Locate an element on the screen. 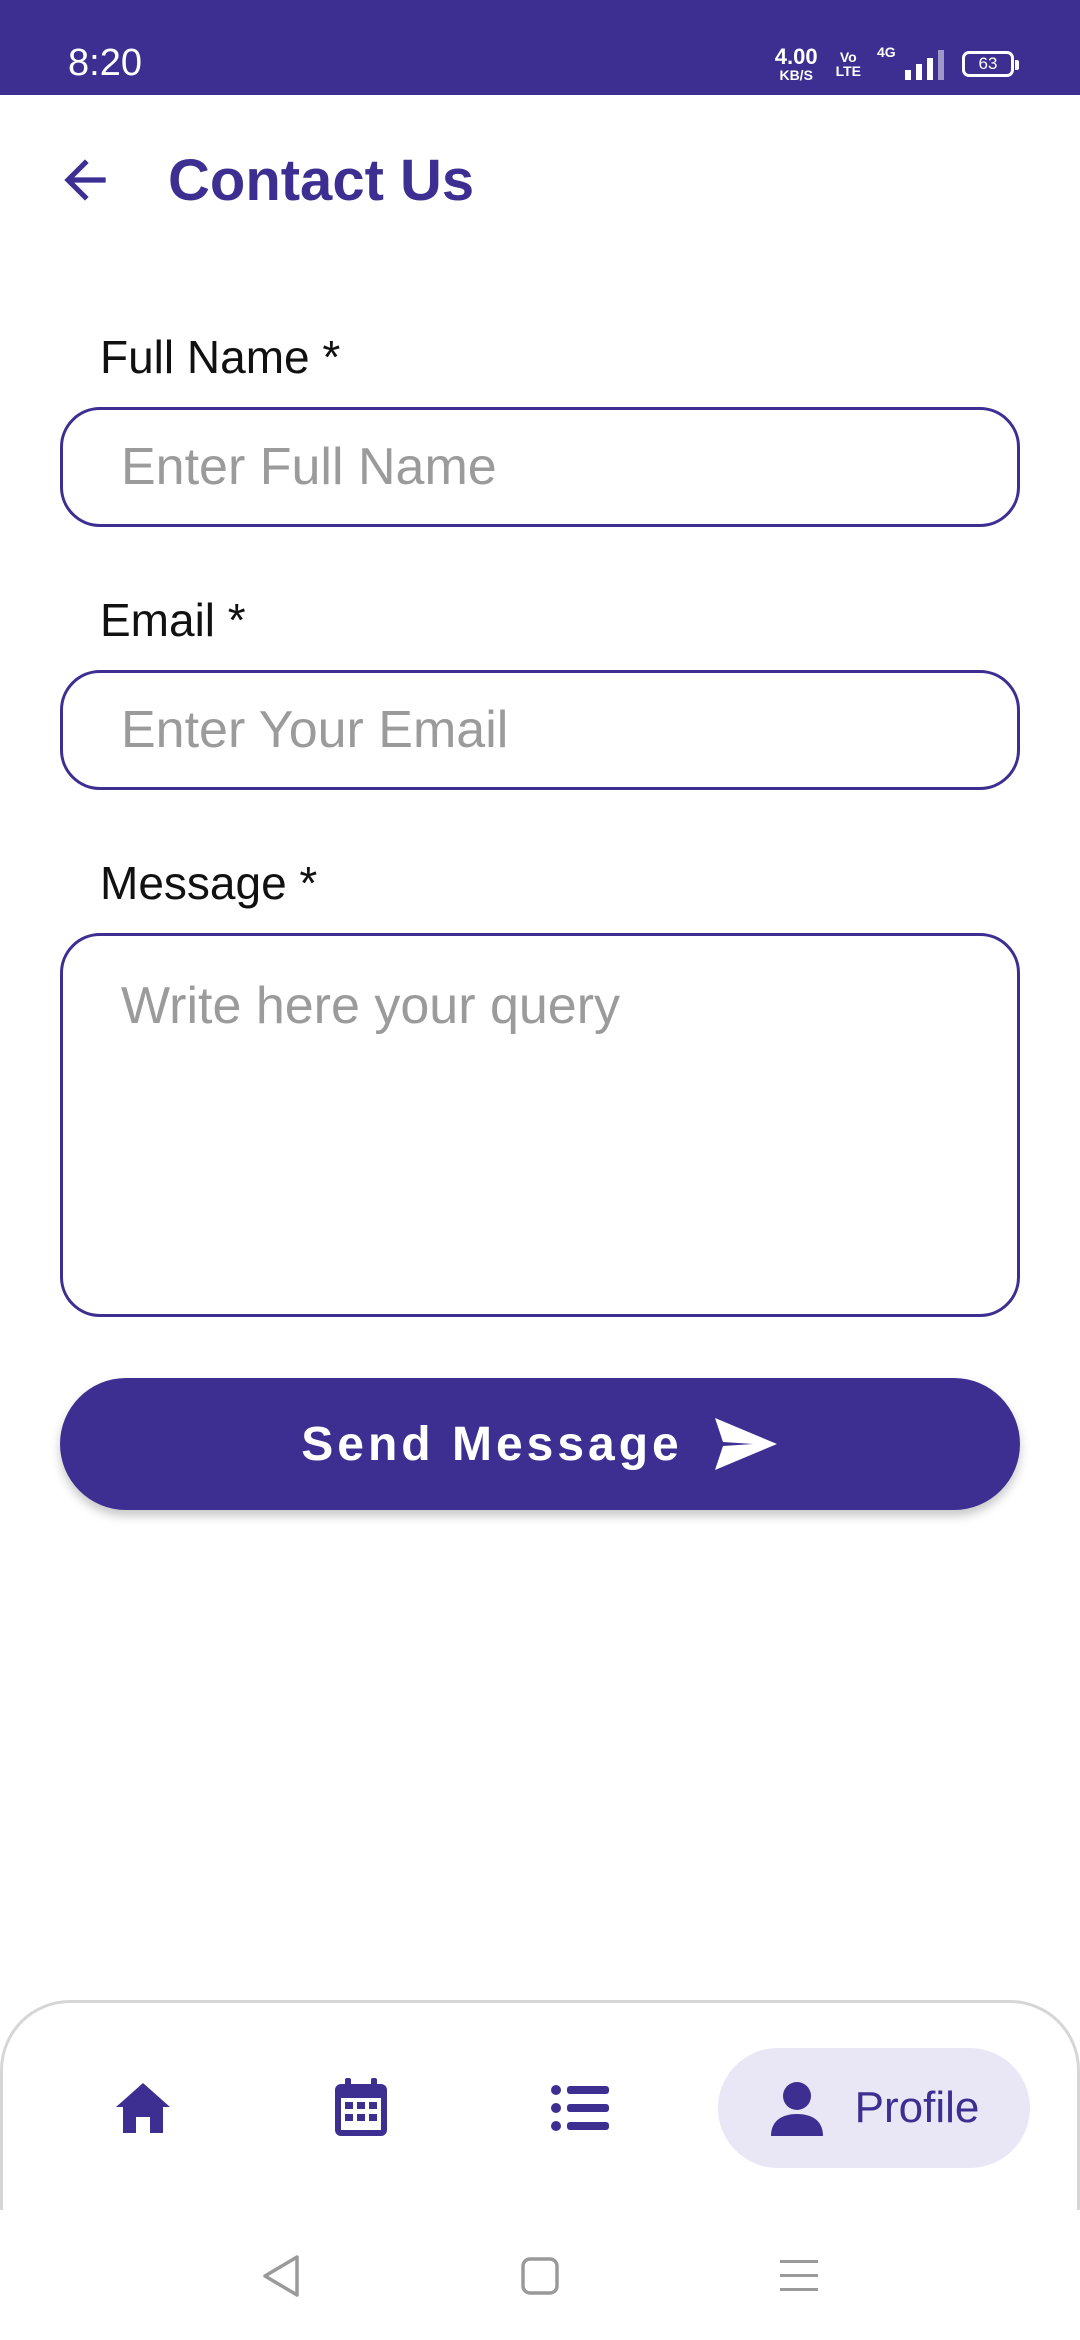 Image resolution: width=1080 pixels, height=2340 pixels. network-speed-value: 4.00 is located at coordinates (796, 56).